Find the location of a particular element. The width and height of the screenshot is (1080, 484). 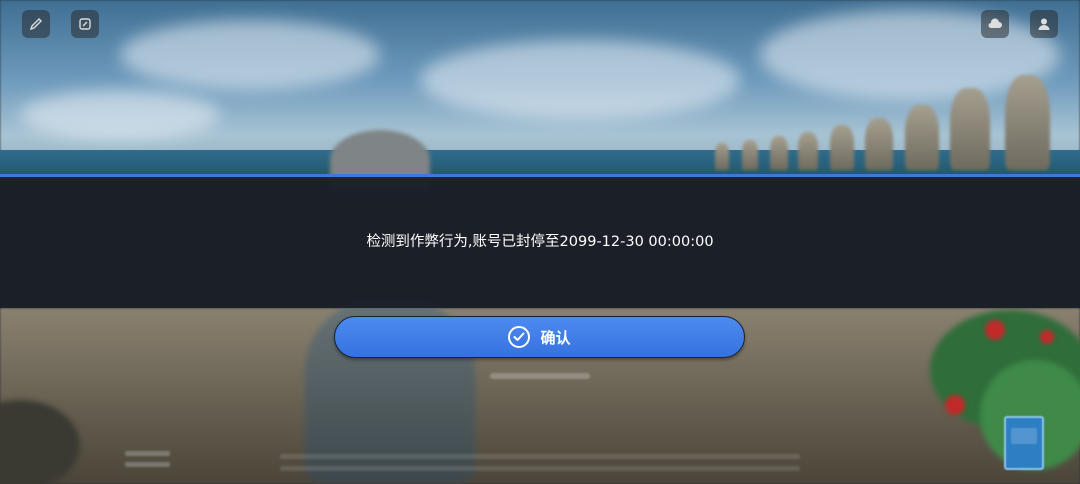

confirm-button: 确认 is located at coordinates (539, 337).